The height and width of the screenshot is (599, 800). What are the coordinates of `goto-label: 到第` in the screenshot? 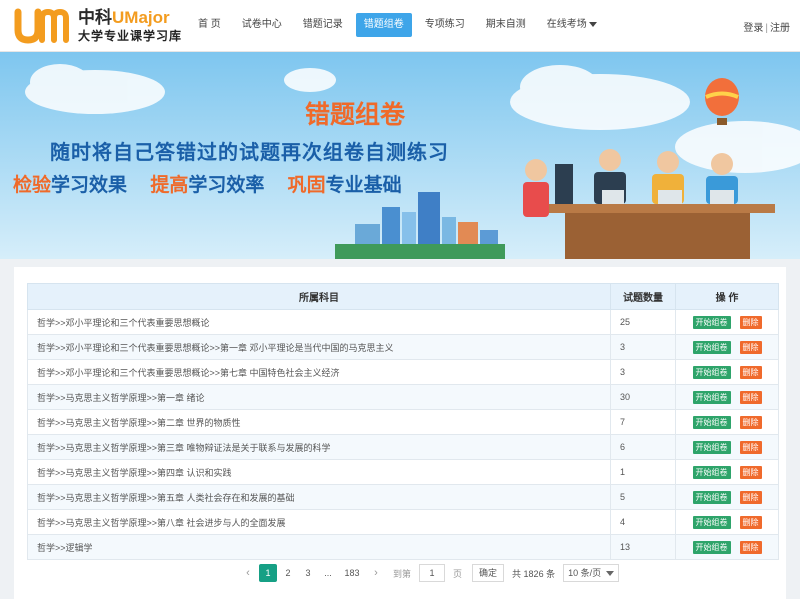 It's located at (402, 573).